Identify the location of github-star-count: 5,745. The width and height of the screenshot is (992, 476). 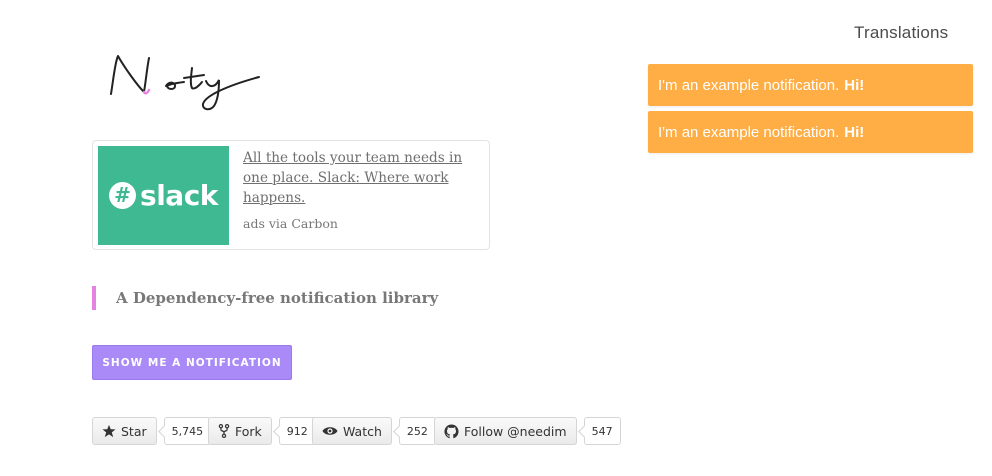
(187, 431).